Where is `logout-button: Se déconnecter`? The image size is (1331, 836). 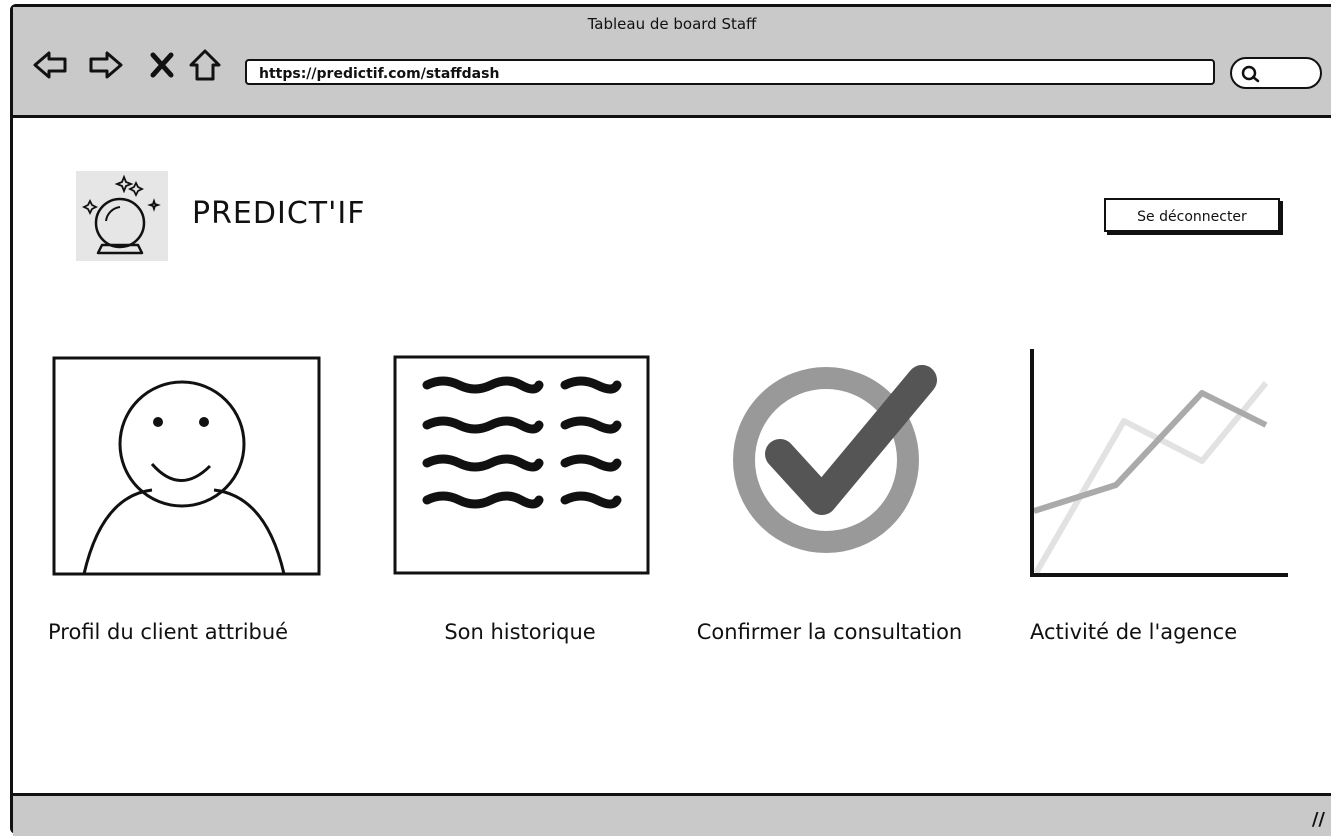
logout-button: Se déconnecter is located at coordinates (1192, 215).